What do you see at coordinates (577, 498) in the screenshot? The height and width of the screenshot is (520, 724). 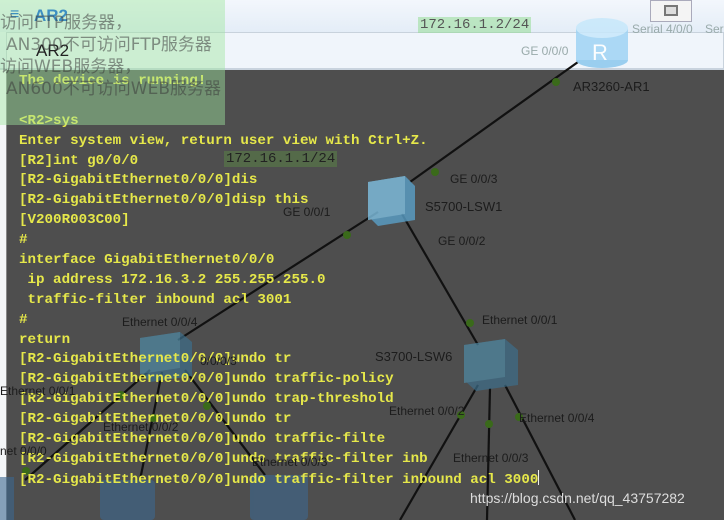 I see `watermark: https://blog.csdn.net/qq_43757282` at bounding box center [577, 498].